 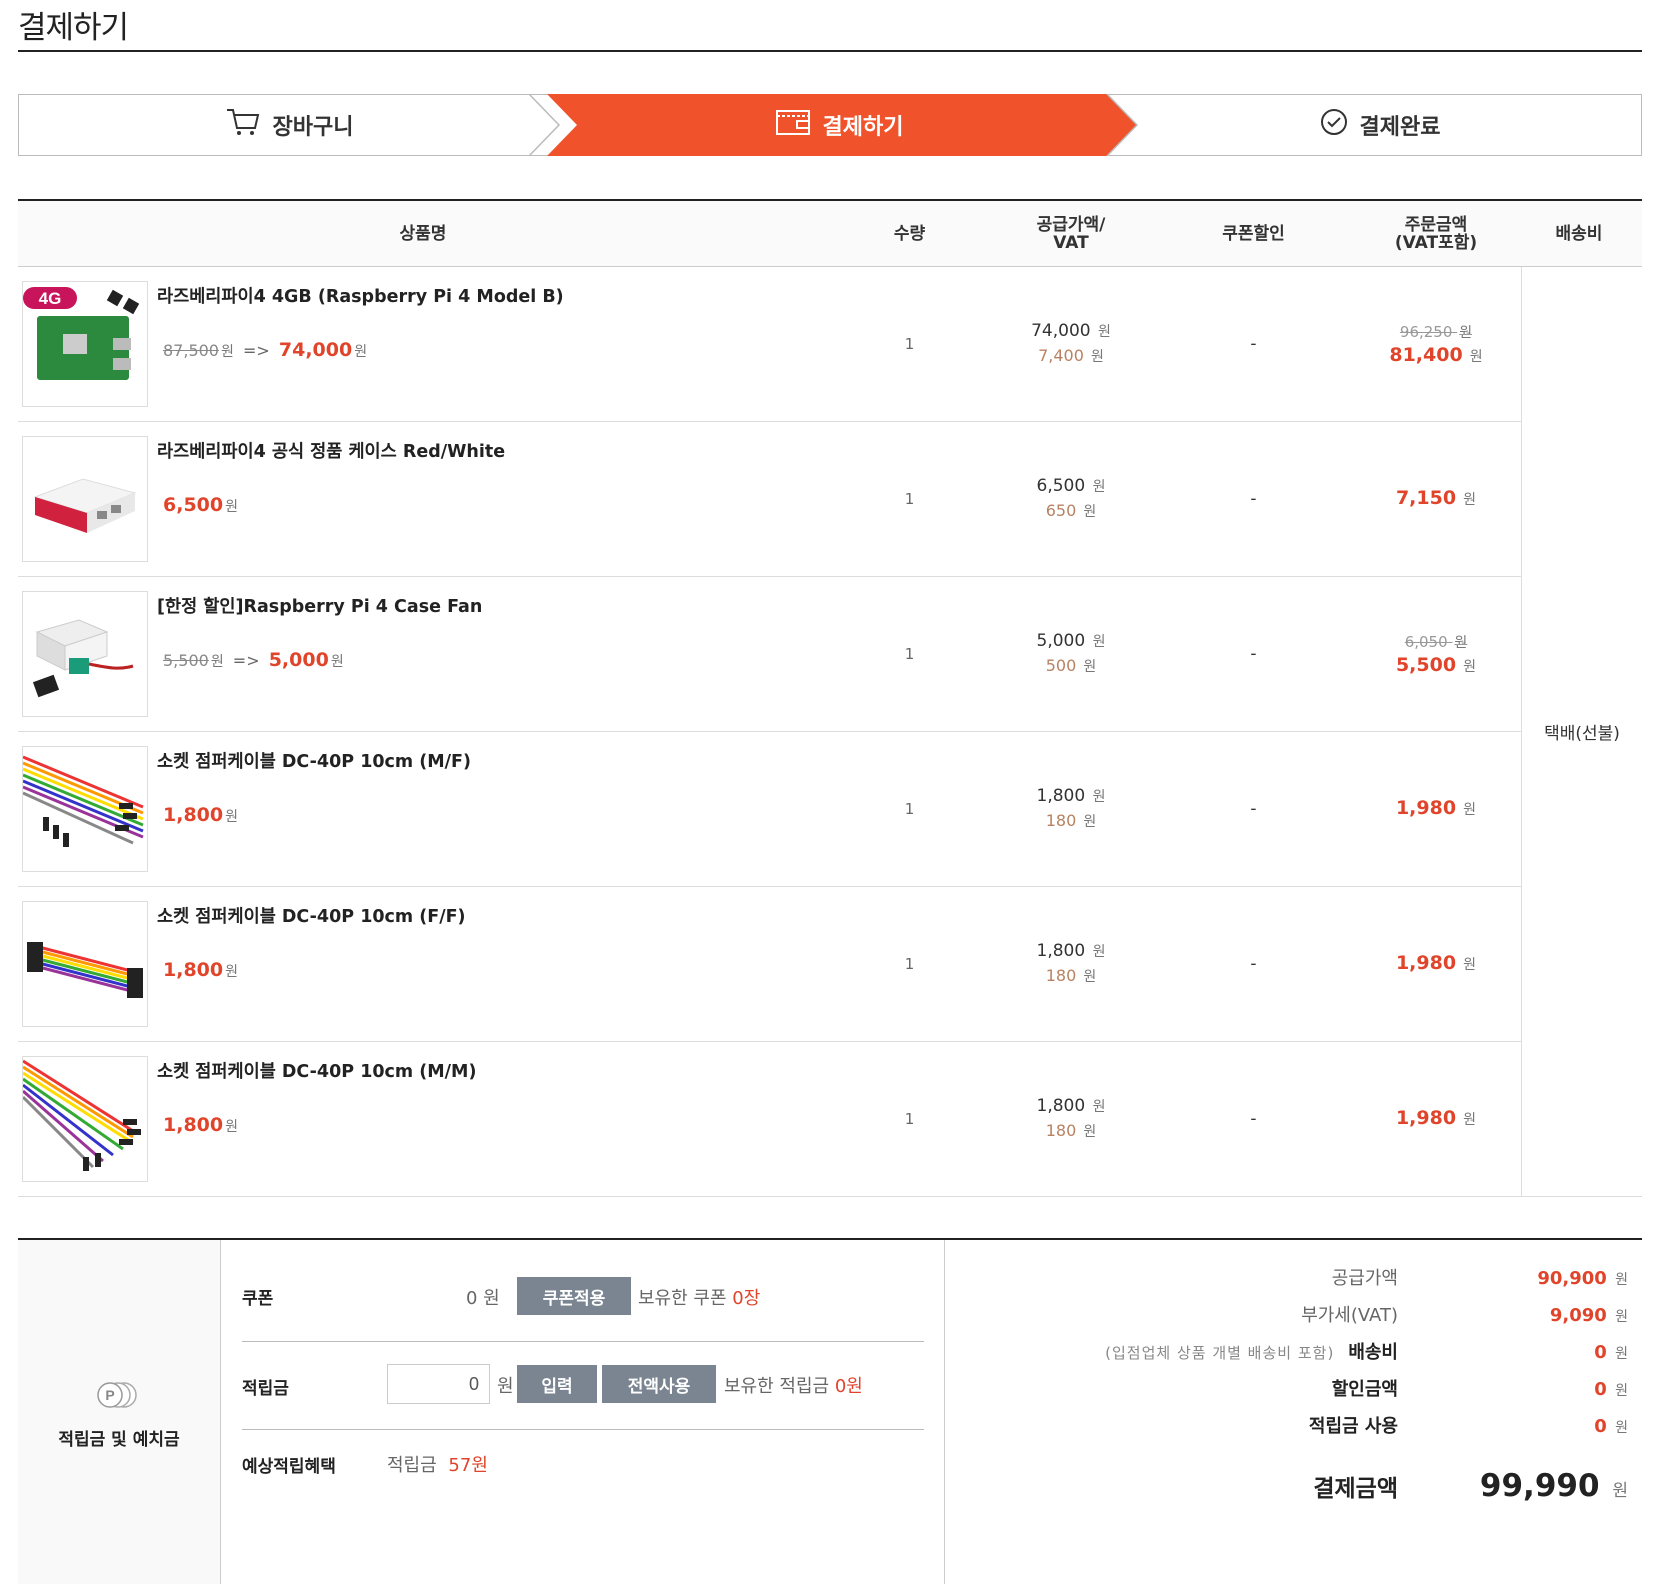 I want to click on reward-label: 적립금, so click(x=265, y=1389).